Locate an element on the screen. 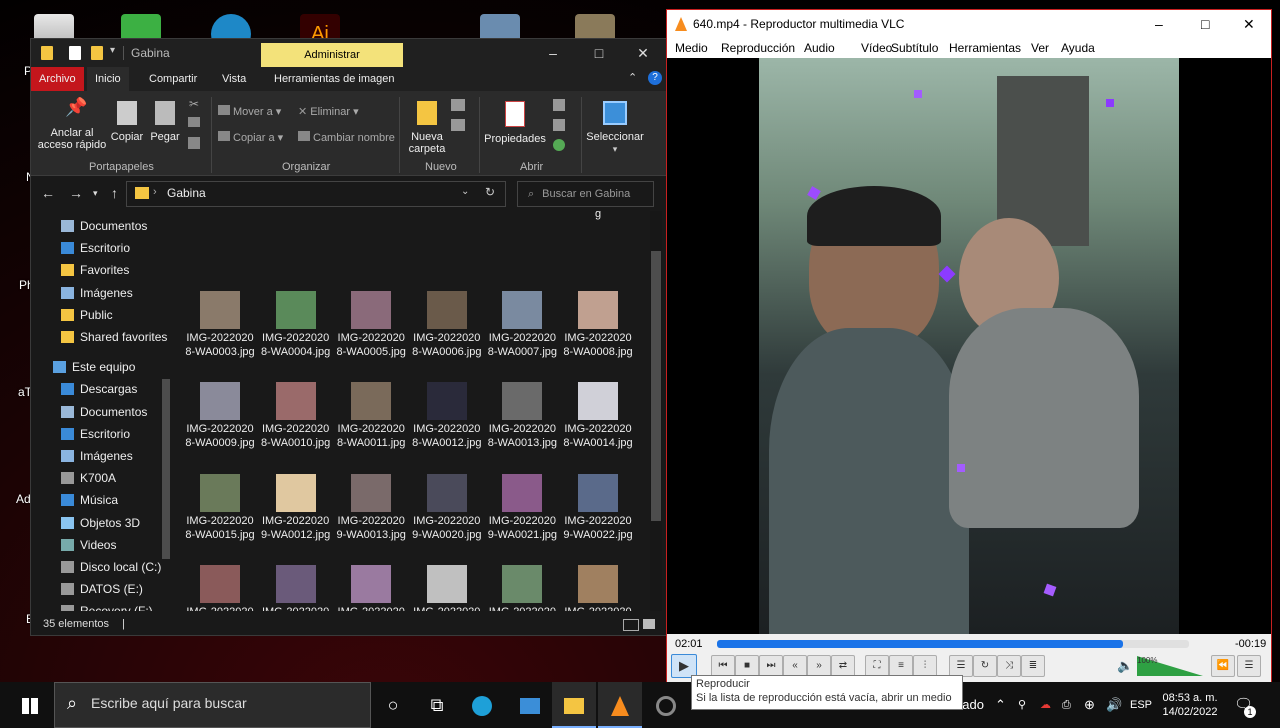  edge-taskbar-icon is located at coordinates (482, 705).